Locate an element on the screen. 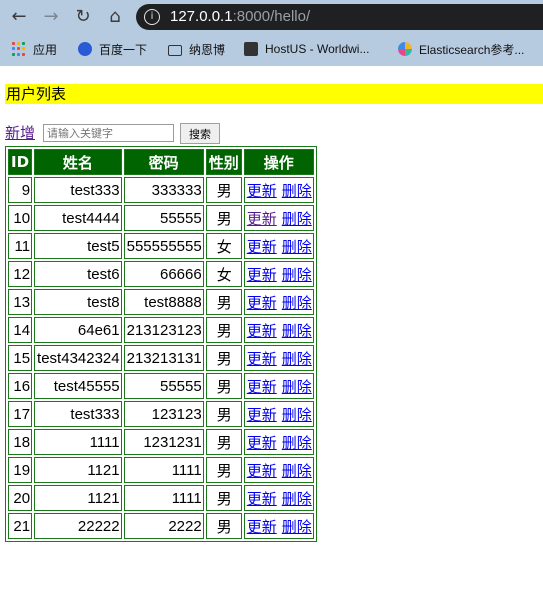  forward-arrow-icon: → is located at coordinates (51, 17).